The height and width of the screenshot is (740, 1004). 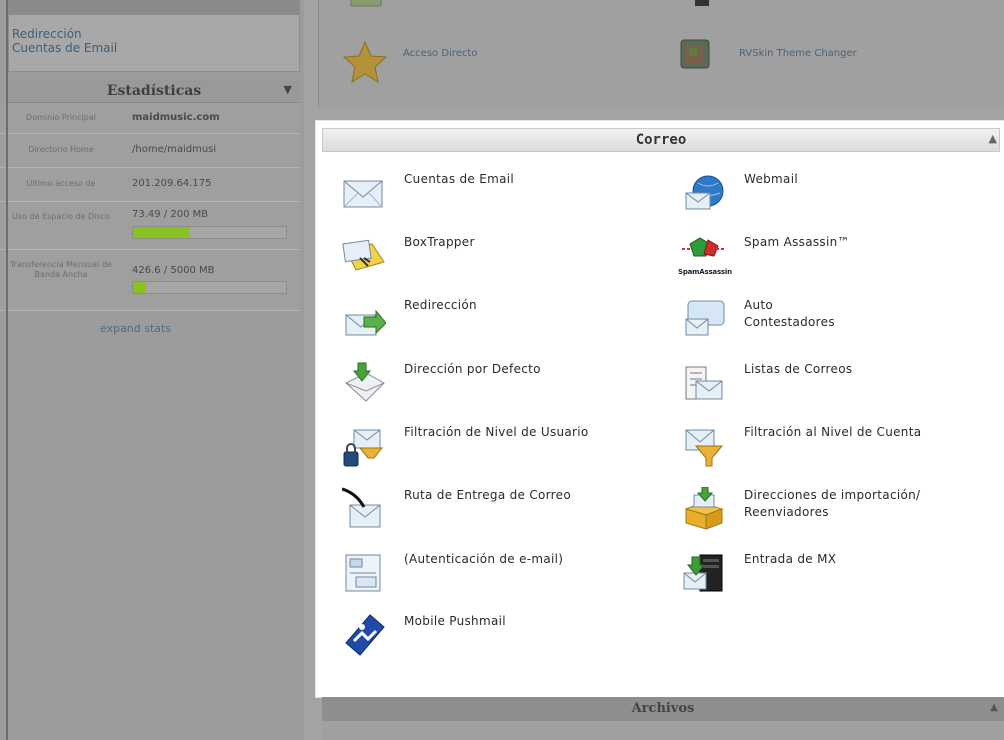 What do you see at coordinates (459, 179) in the screenshot?
I see `item-label: Cuentas de Email` at bounding box center [459, 179].